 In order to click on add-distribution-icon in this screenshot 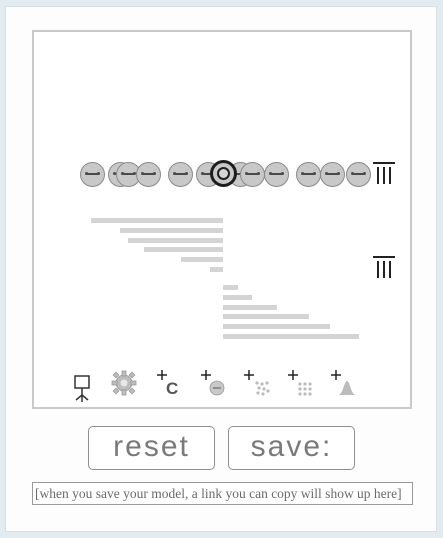, I will do `click(344, 383)`.